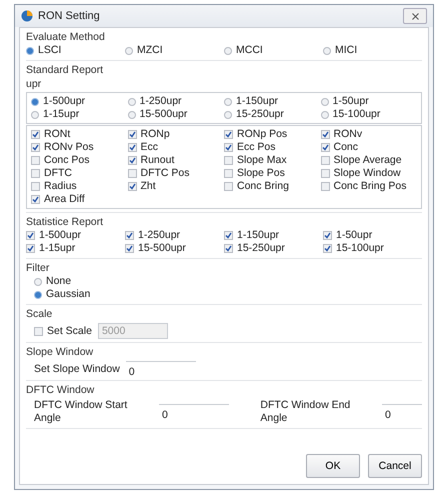 The image size is (438, 496). I want to click on radio-label: Gaussian, so click(68, 294).